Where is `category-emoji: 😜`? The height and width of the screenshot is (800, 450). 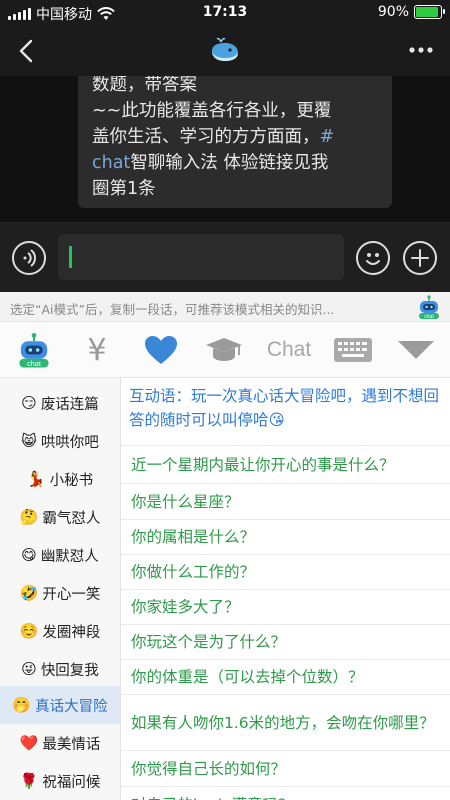
category-emoji: 😜 is located at coordinates (29, 669).